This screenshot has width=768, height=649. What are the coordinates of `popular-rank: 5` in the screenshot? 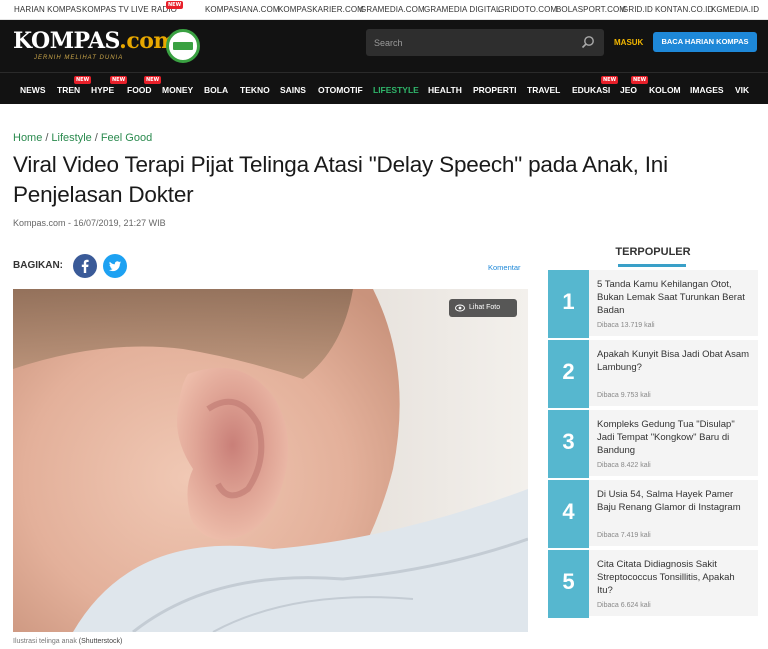 It's located at (568, 584).